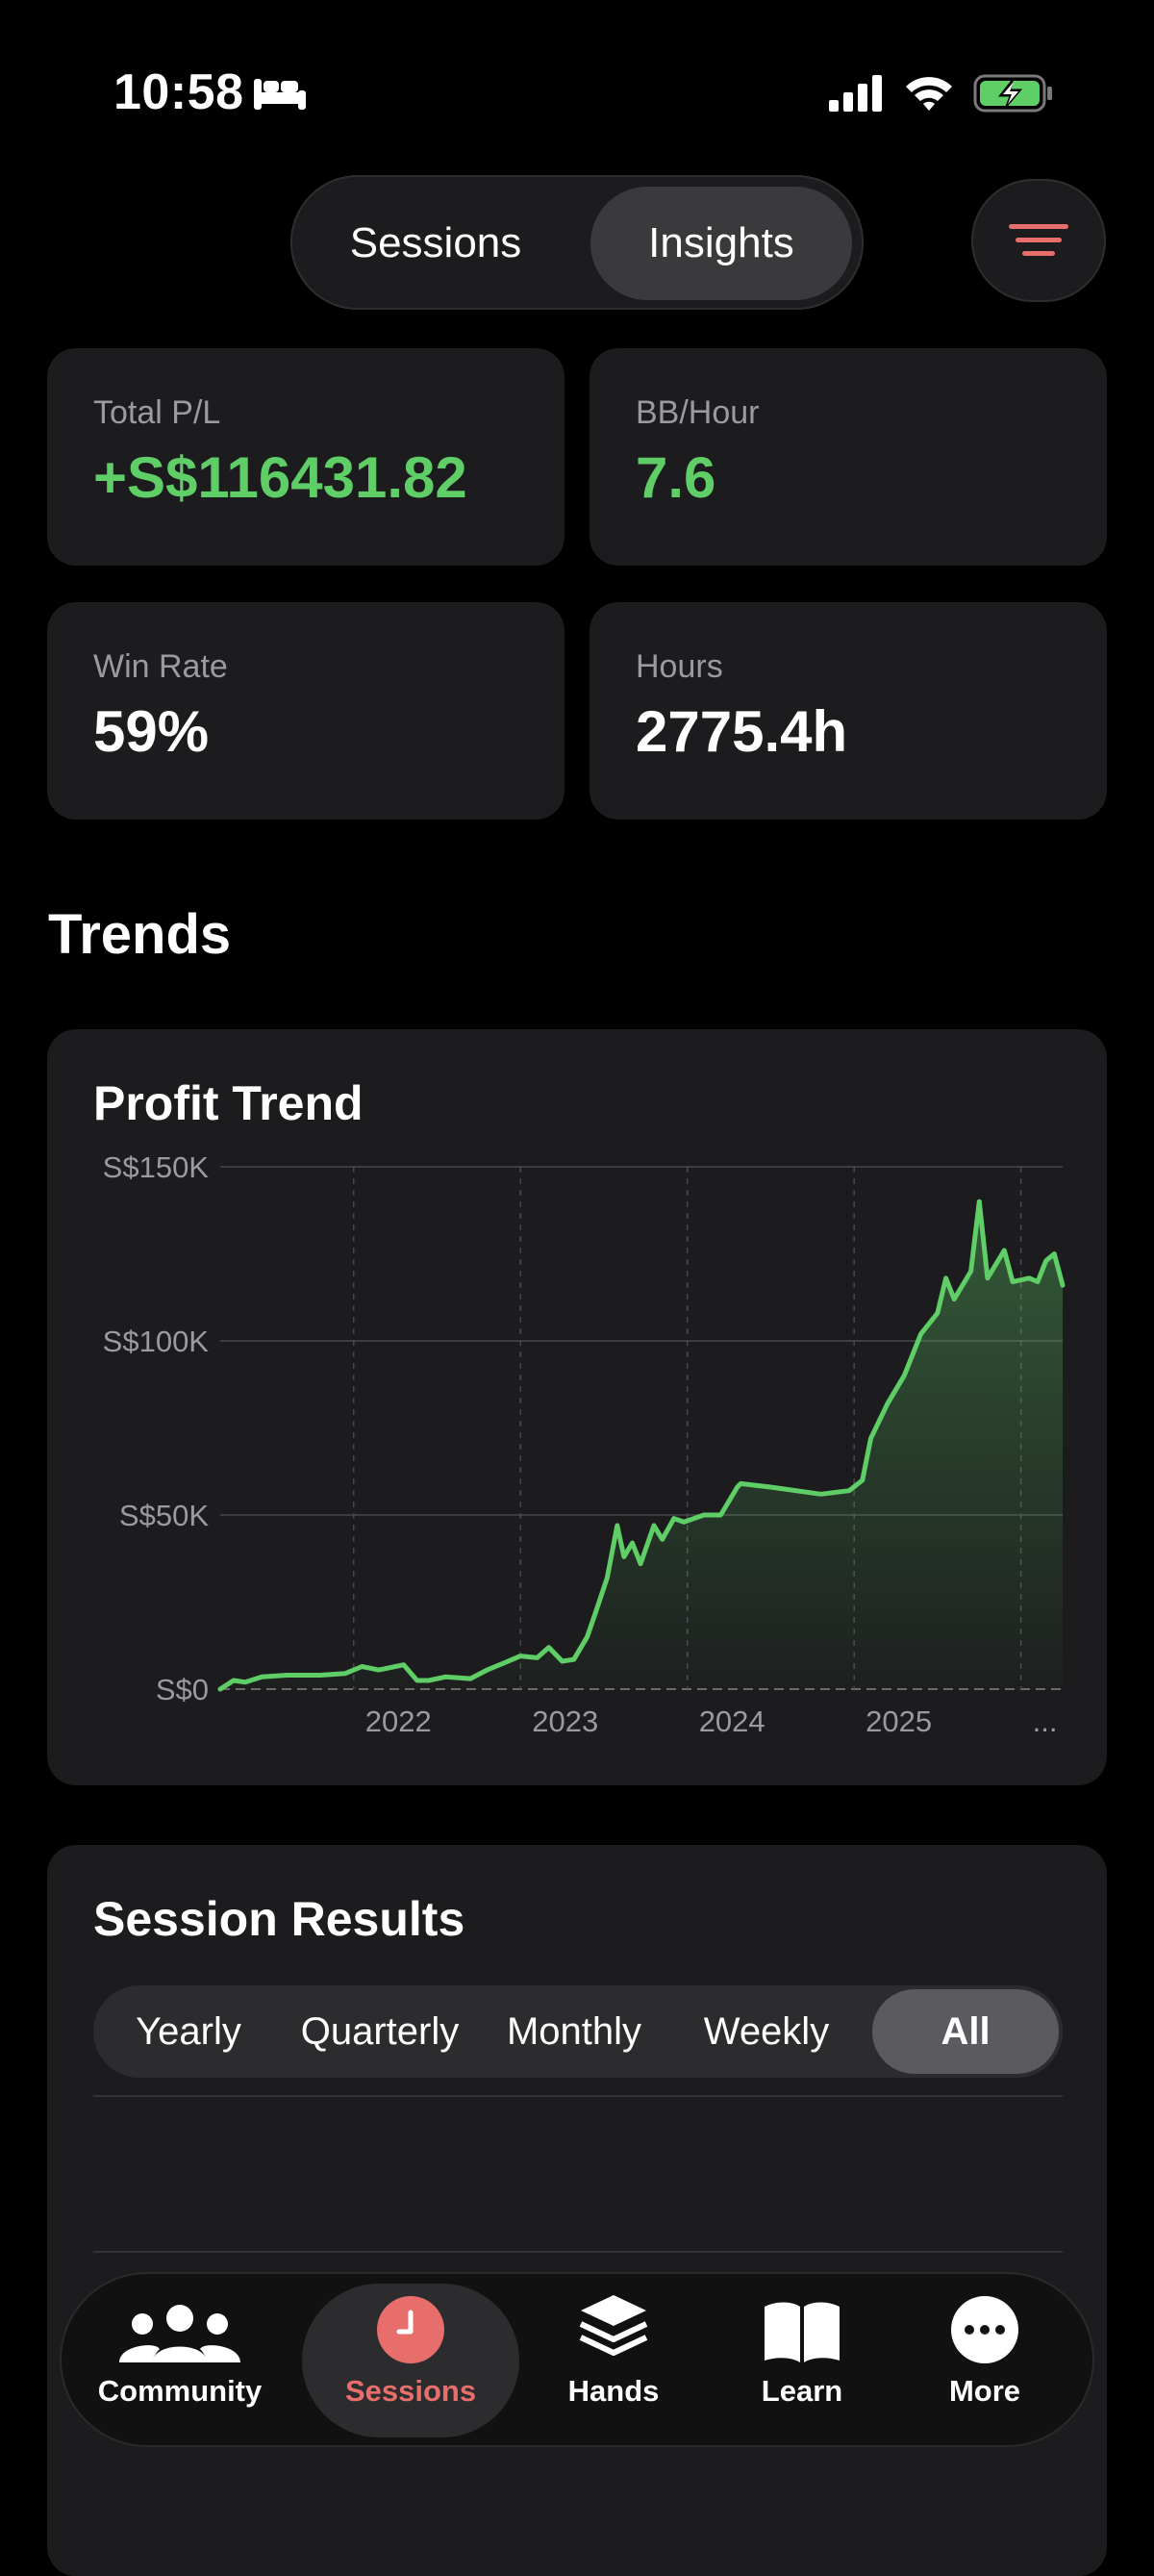 The width and height of the screenshot is (1154, 2576). I want to click on period-weekly: Weekly, so click(767, 2032).